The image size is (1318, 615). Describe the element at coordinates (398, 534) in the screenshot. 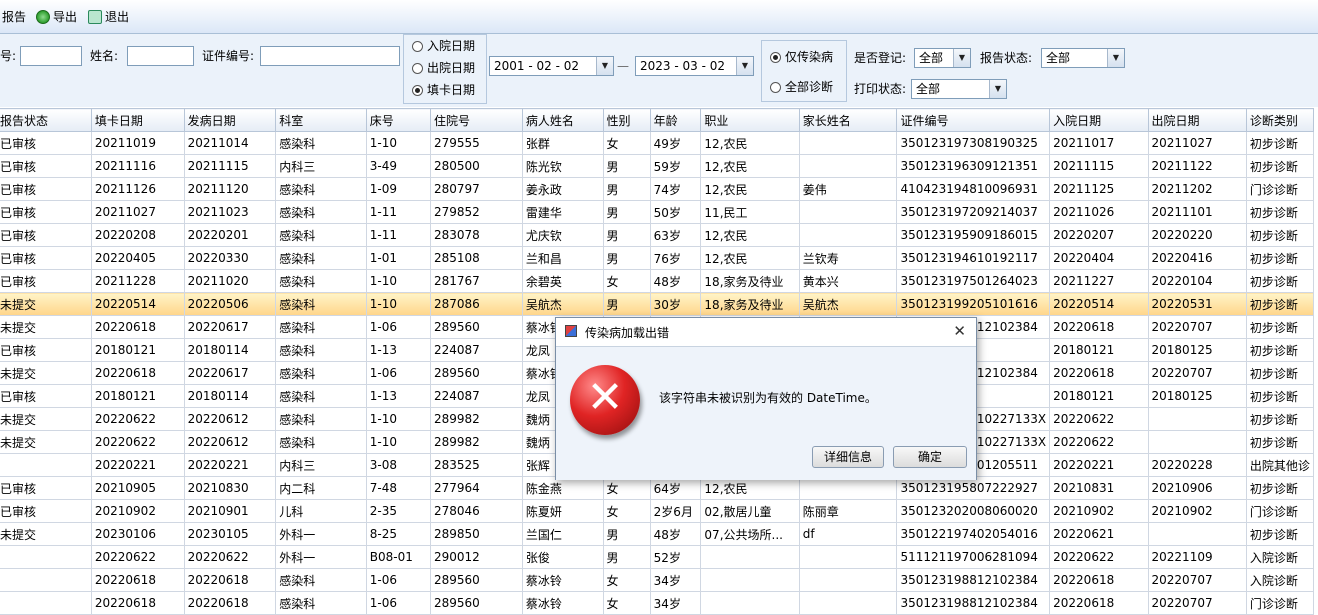

I see `table-cell: 8-25` at that location.